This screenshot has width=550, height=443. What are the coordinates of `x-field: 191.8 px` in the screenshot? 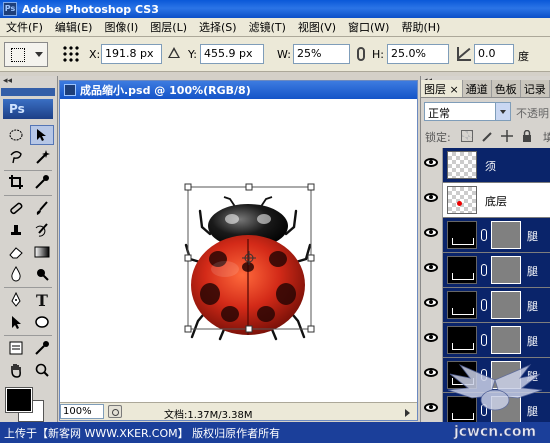 It's located at (131, 54).